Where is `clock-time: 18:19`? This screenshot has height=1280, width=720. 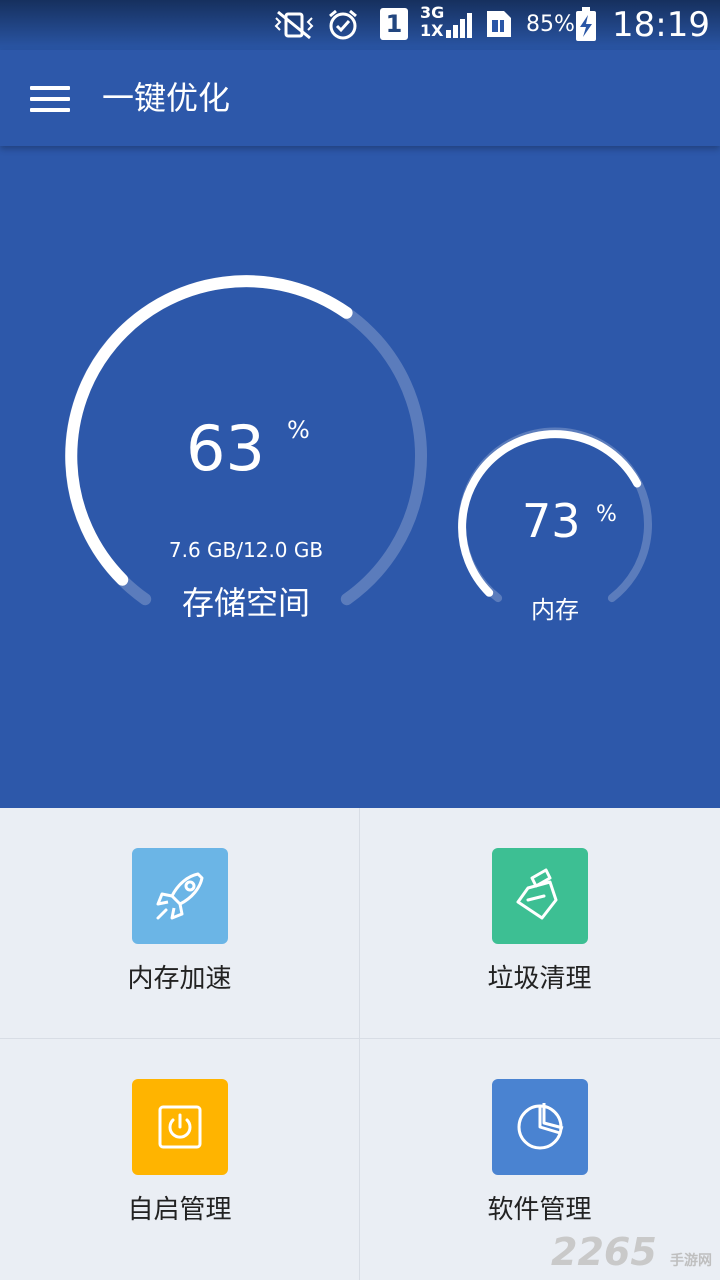
clock-time: 18:19 is located at coordinates (661, 25).